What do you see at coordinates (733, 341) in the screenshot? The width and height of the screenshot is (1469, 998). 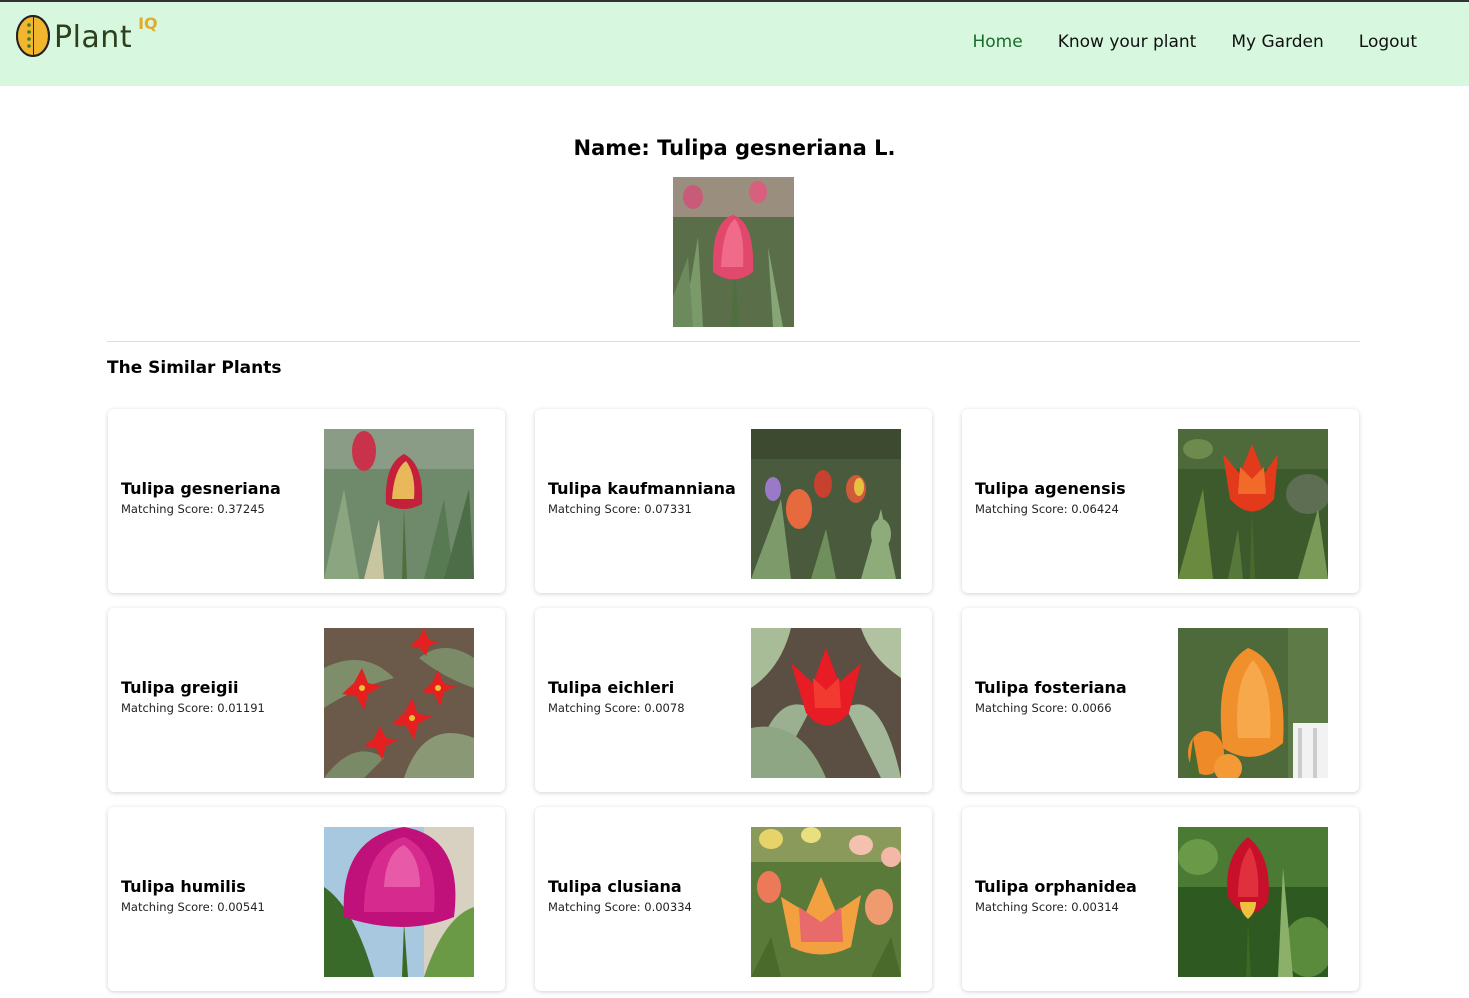 I see `divider` at bounding box center [733, 341].